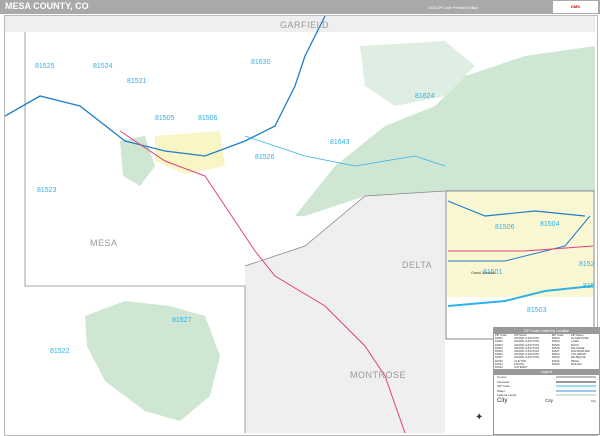 The width and height of the screenshot is (600, 436). What do you see at coordinates (340, 142) in the screenshot?
I see `zip-label: 81643` at bounding box center [340, 142].